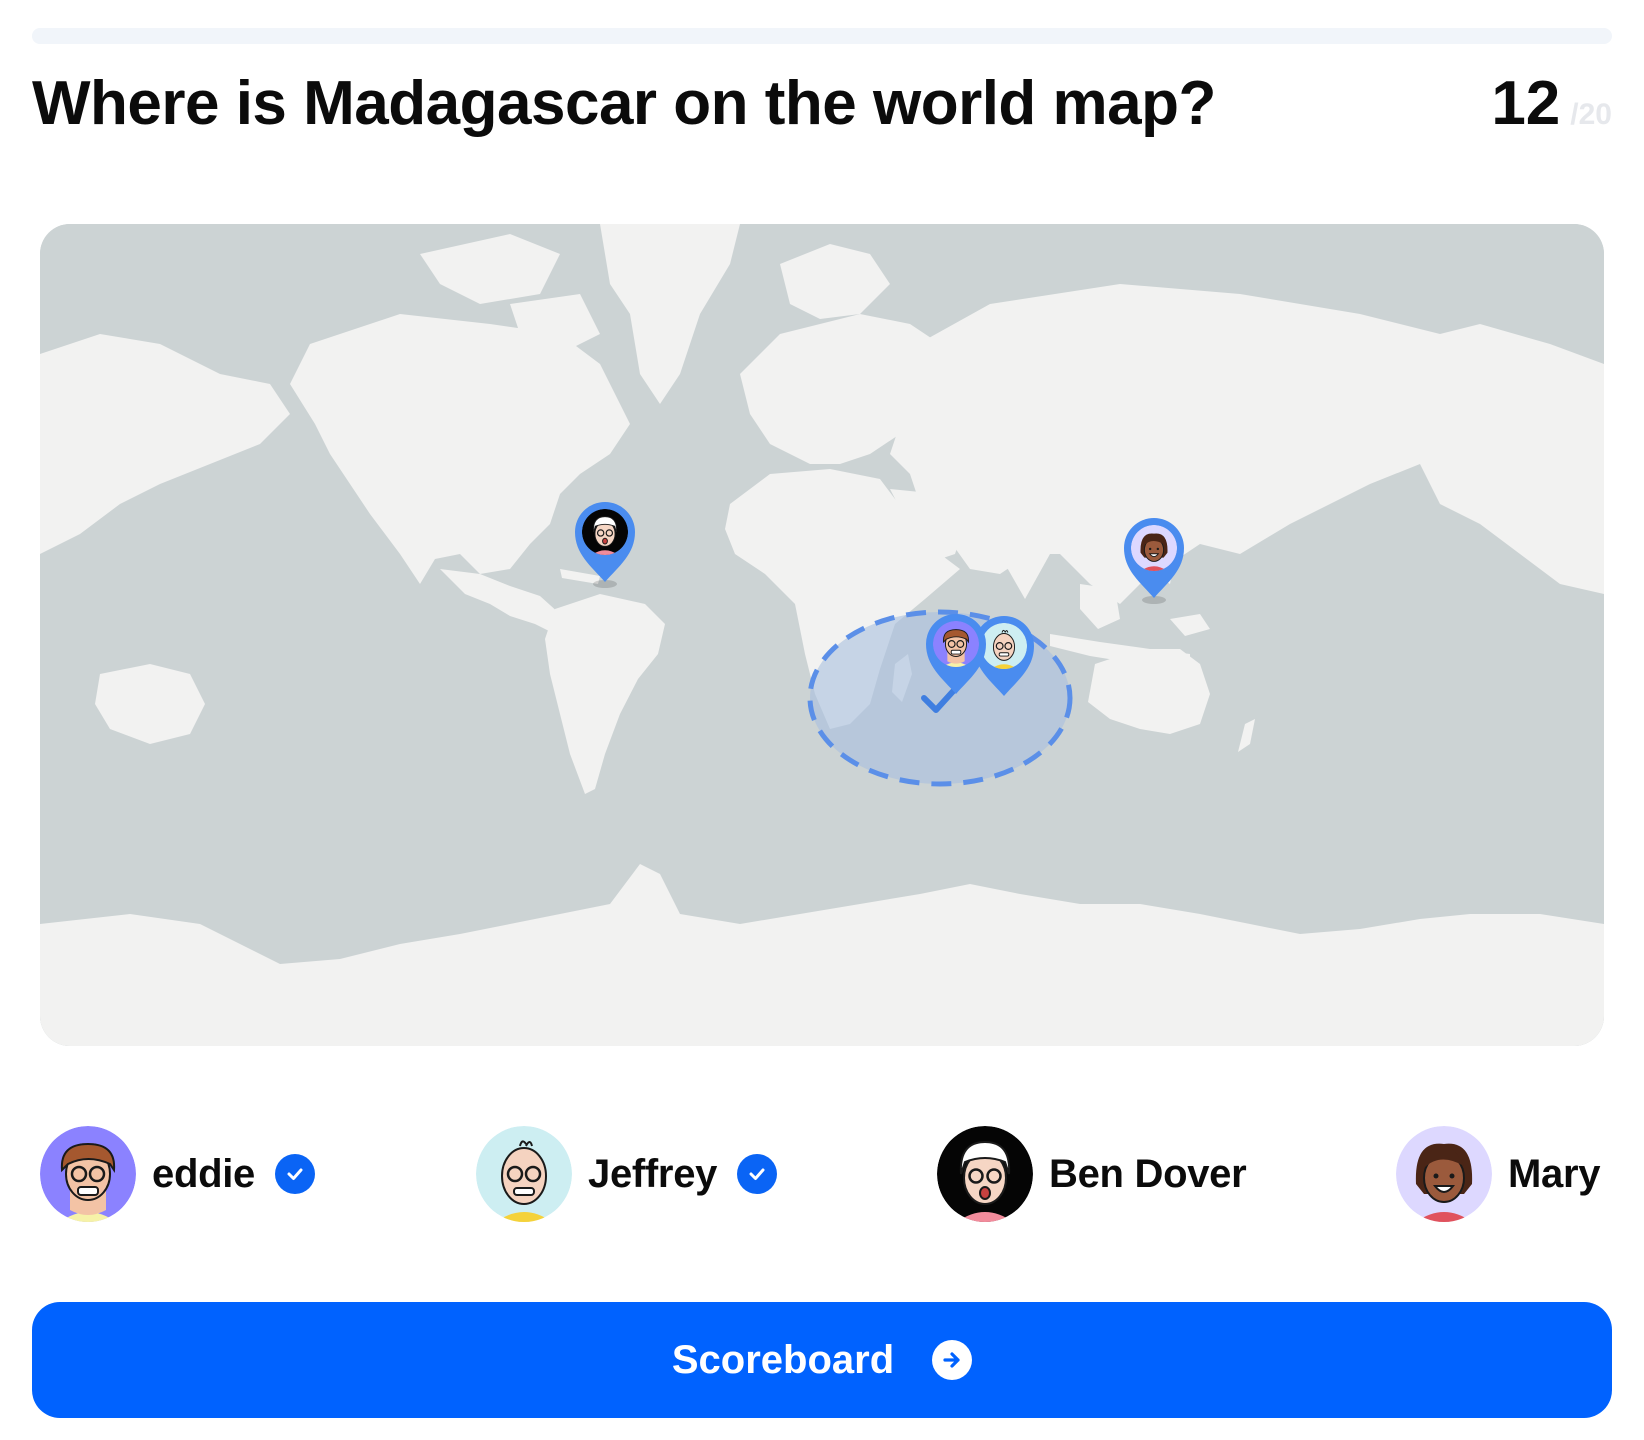 Image resolution: width=1644 pixels, height=1440 pixels. I want to click on player-mary: Mary, so click(1498, 1174).